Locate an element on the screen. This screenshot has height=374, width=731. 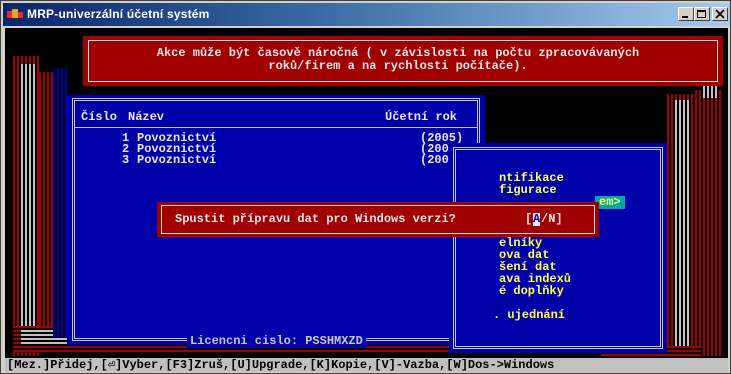
warning-line-2: roků/firem a na rychlosti počítače). is located at coordinates (398, 66).